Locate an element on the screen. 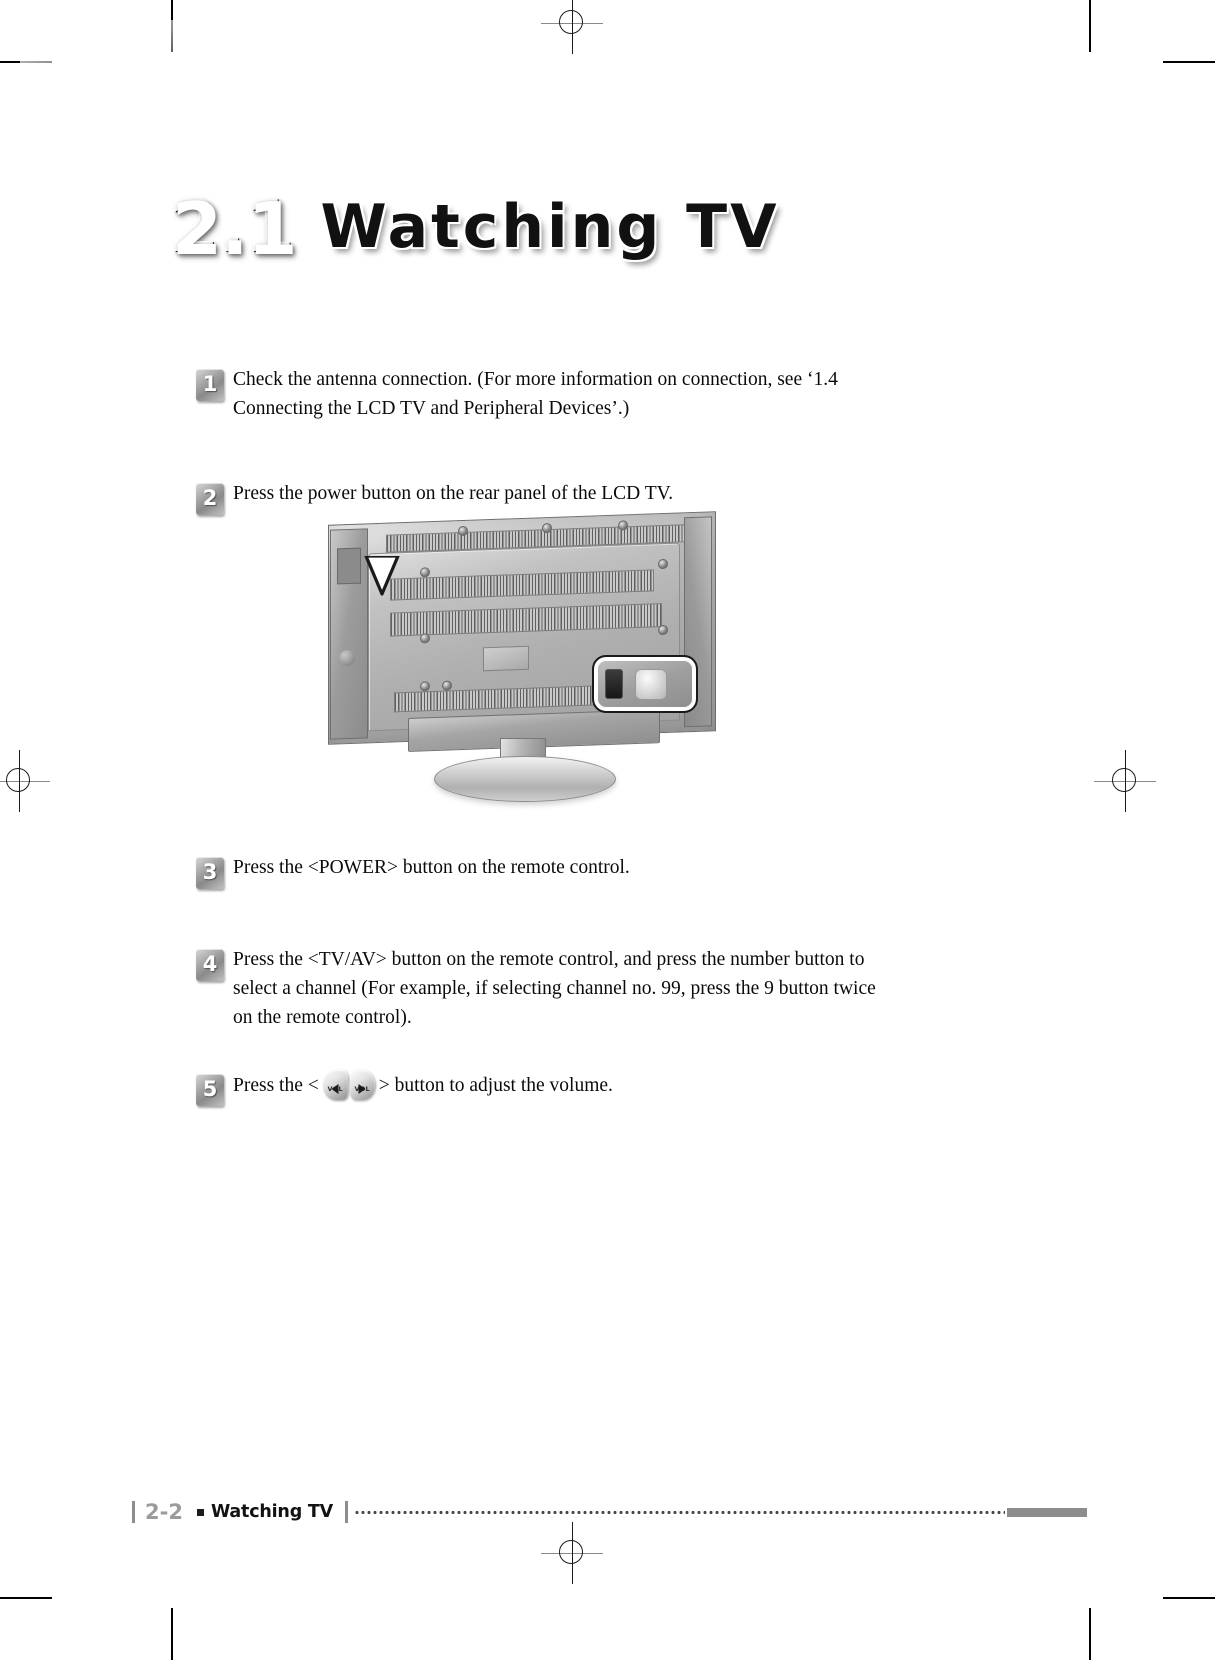 This screenshot has height=1660, width=1215. volume-buttons-icon-group: VOL VOL is located at coordinates (349, 1089).